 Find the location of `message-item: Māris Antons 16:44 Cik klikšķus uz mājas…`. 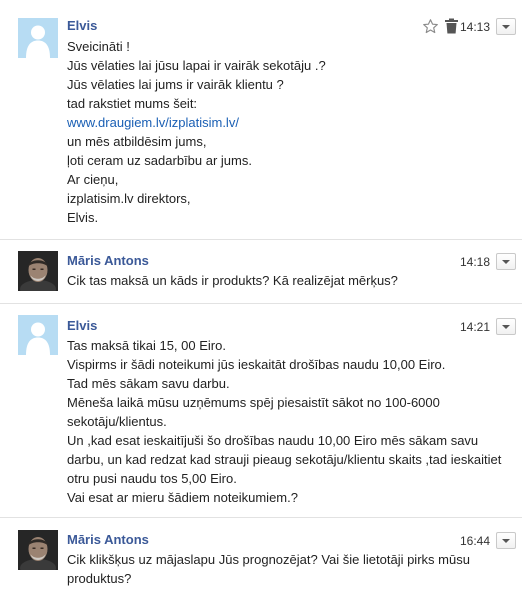

message-item: Māris Antons 16:44 Cik klikšķus uz mājas… is located at coordinates (261, 555).